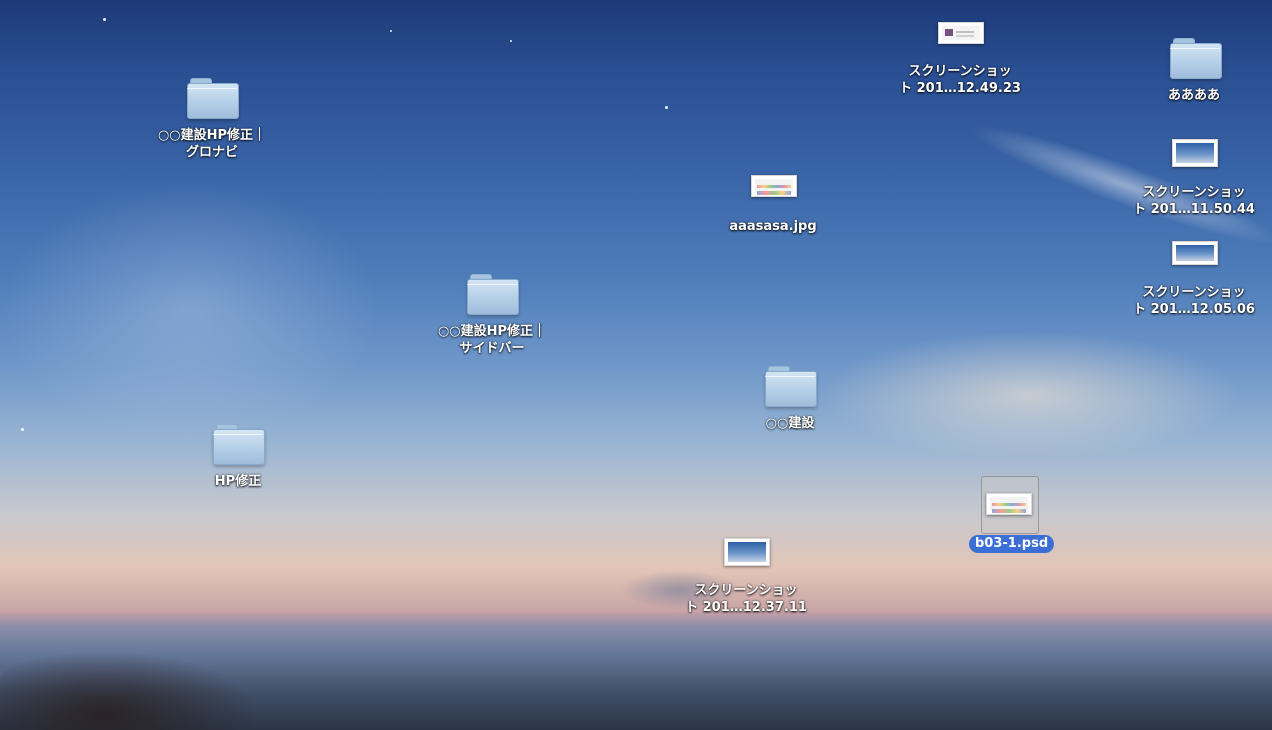 The image size is (1272, 730). I want to click on desktop-icon-label: スクリーンショット 201…12.37.11, so click(746, 599).